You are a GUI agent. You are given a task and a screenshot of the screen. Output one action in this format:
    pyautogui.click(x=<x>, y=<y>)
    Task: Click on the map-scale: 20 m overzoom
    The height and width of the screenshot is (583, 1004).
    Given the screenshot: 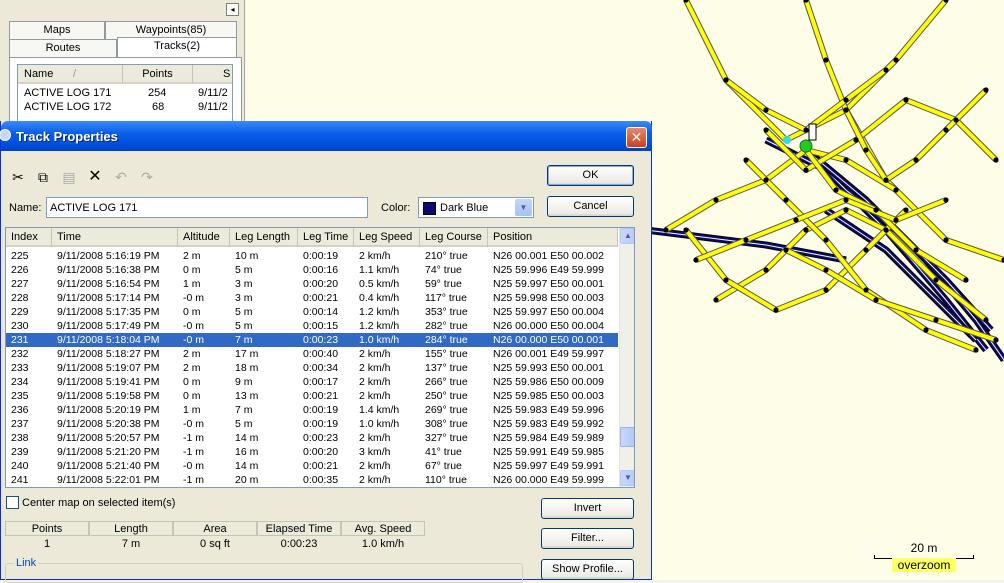 What is the action you would take?
    pyautogui.click(x=924, y=556)
    